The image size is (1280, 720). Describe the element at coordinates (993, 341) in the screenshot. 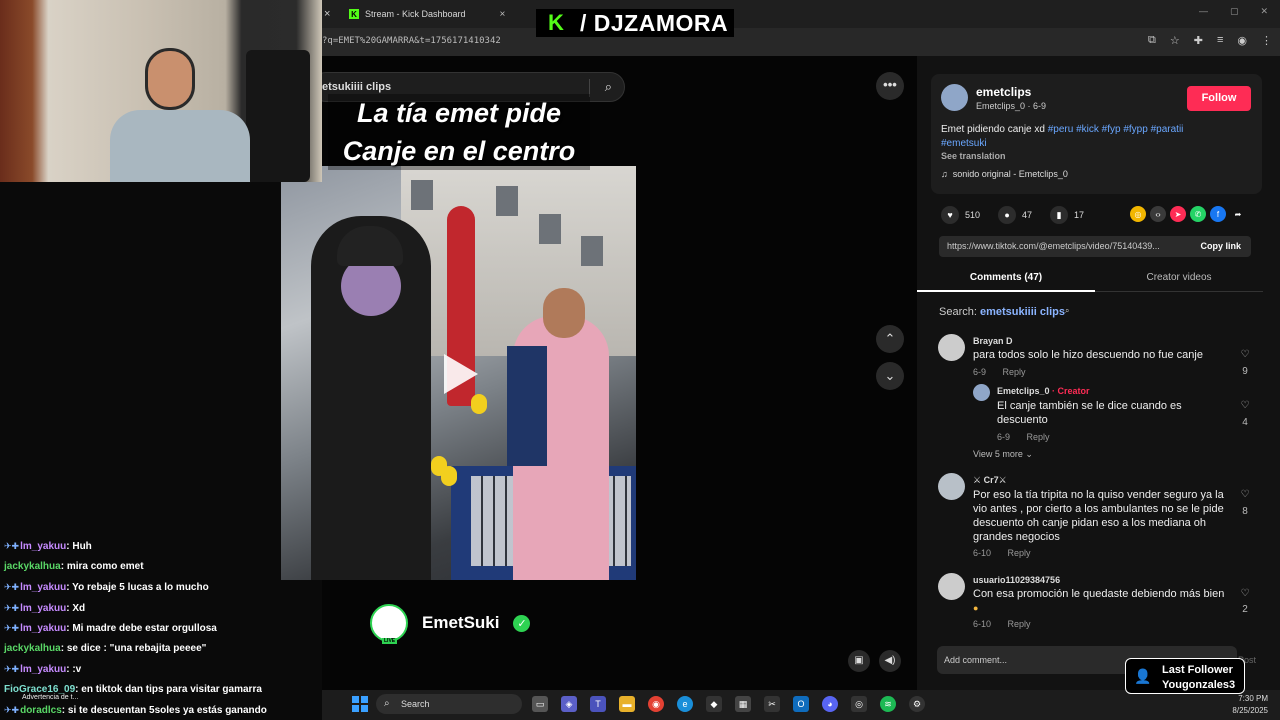

I see `comment-username: Brayan D` at that location.